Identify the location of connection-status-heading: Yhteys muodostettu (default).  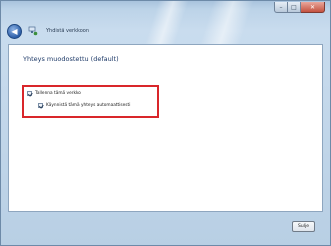
(71, 59).